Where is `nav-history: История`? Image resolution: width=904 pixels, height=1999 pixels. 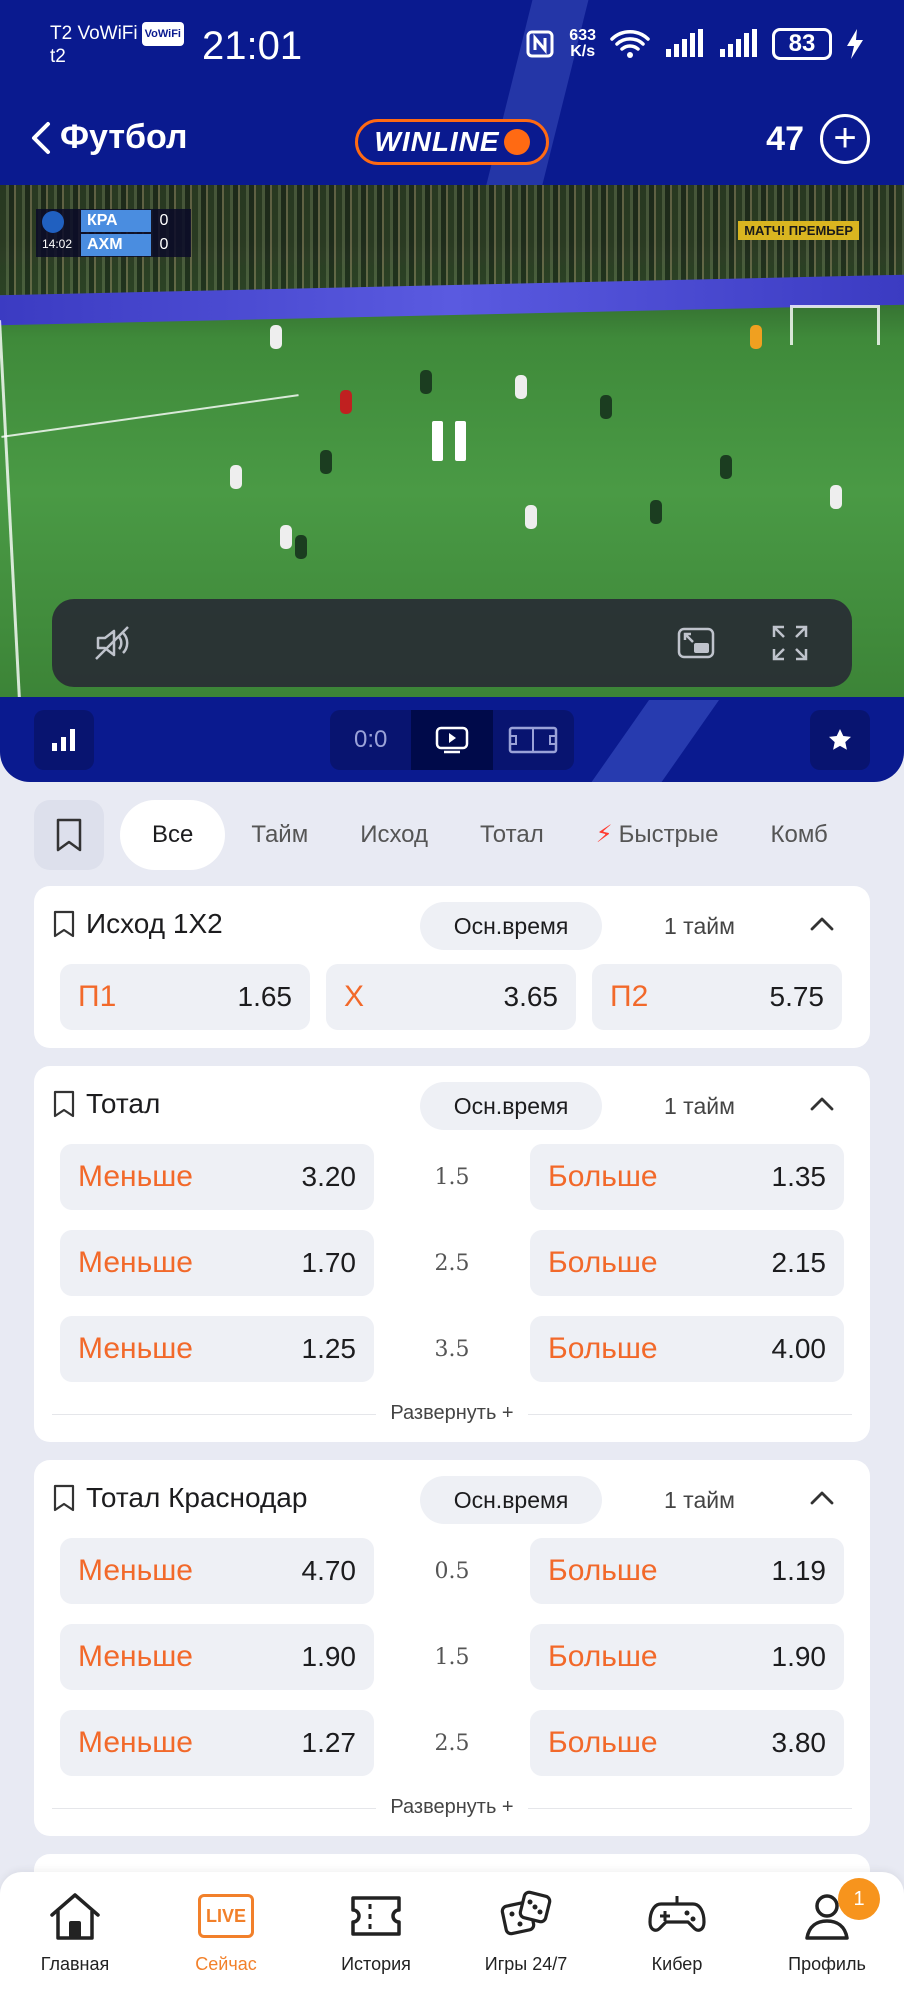 nav-history: История is located at coordinates (376, 1930).